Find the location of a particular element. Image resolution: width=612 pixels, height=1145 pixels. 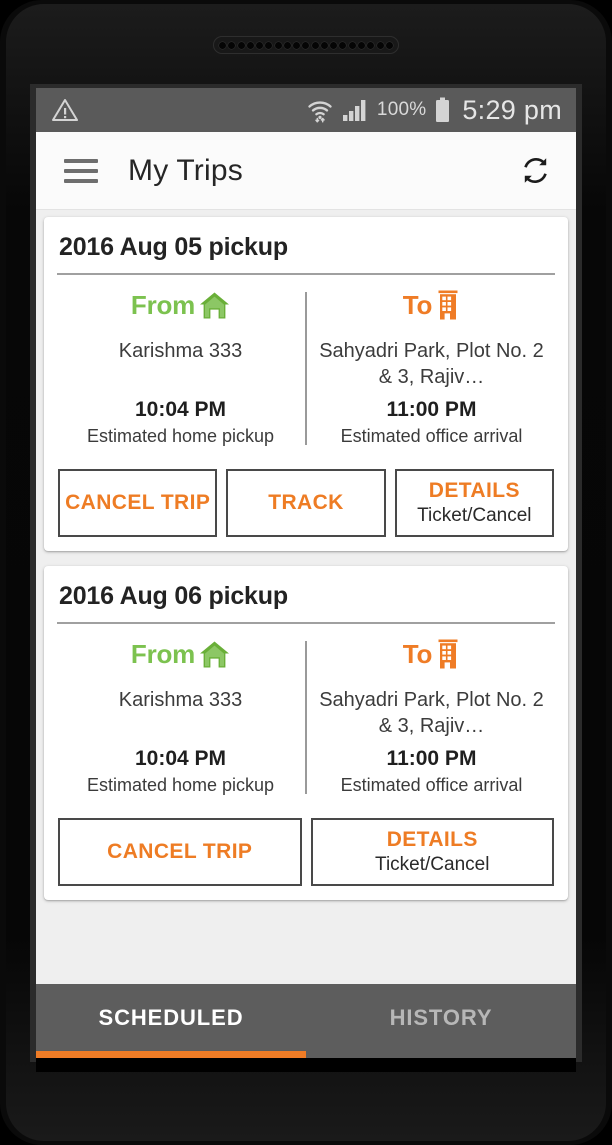

track-button: TRACK is located at coordinates (306, 503).